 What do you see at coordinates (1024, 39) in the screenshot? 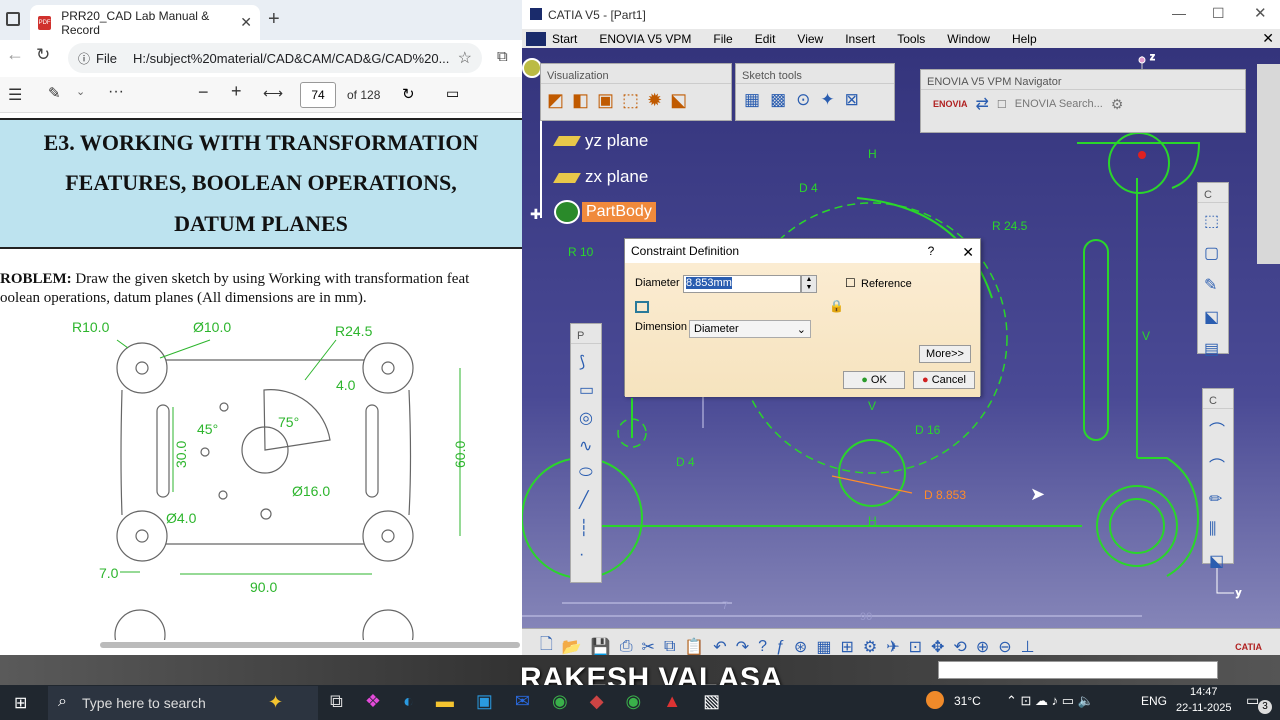
I see `menu-help: Help` at bounding box center [1024, 39].